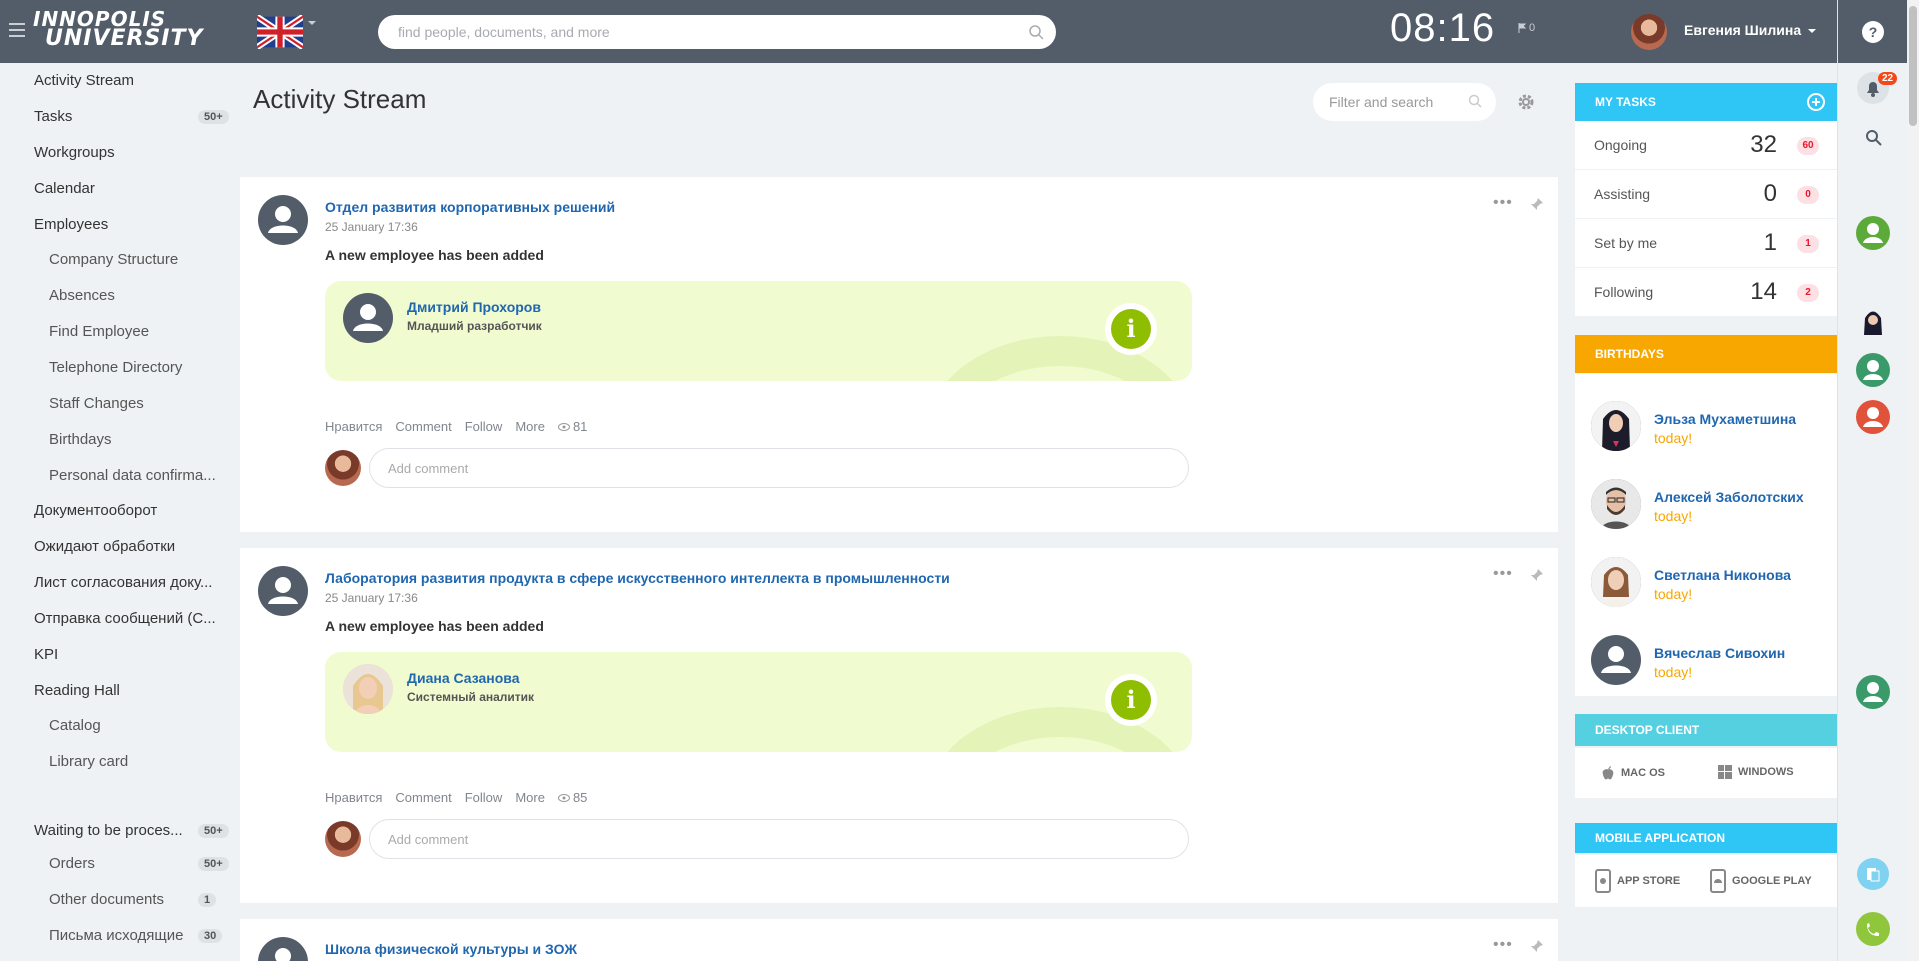  Describe the element at coordinates (1706, 243) in the screenshot. I see `task-row-set-by-me: Set by me 1 1` at that location.